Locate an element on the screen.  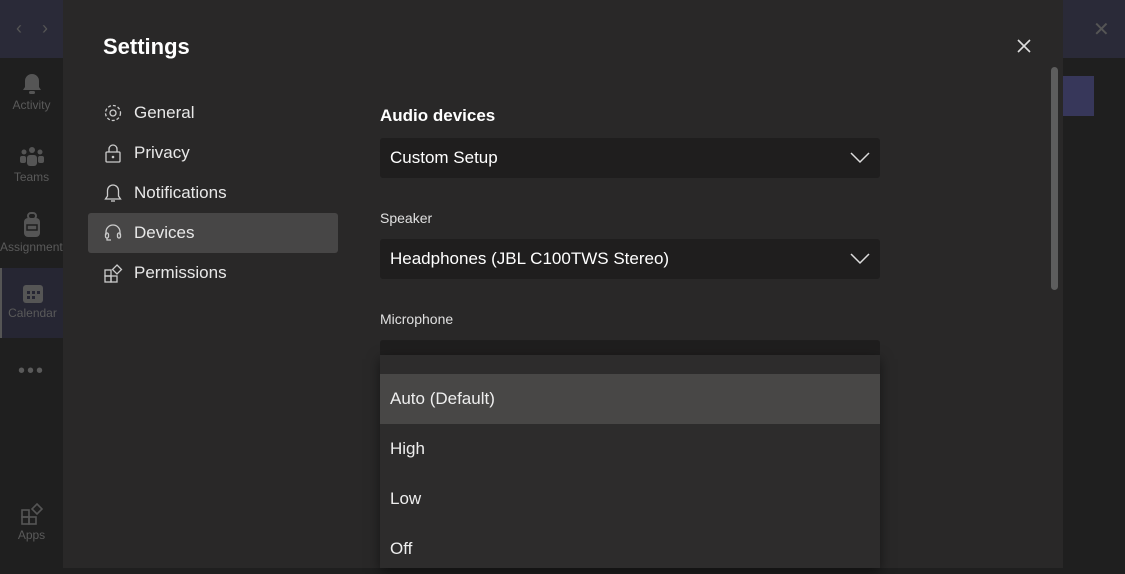
audio-devices-heading: Audio devices is located at coordinates (438, 115).